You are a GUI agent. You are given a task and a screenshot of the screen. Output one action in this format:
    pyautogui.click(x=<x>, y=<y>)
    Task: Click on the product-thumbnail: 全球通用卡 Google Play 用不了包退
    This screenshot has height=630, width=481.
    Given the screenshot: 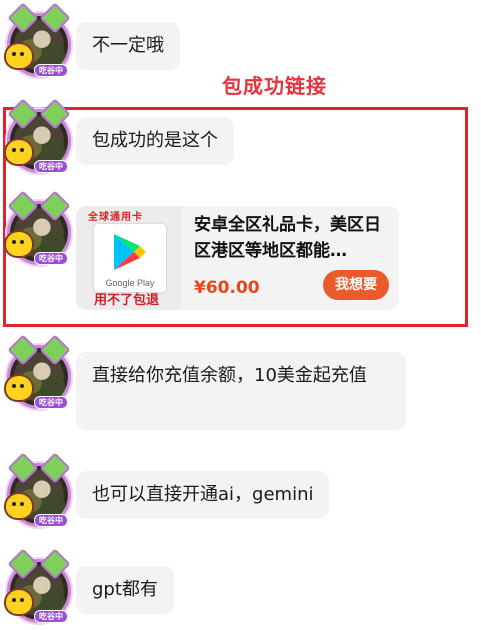 What is the action you would take?
    pyautogui.click(x=128, y=258)
    